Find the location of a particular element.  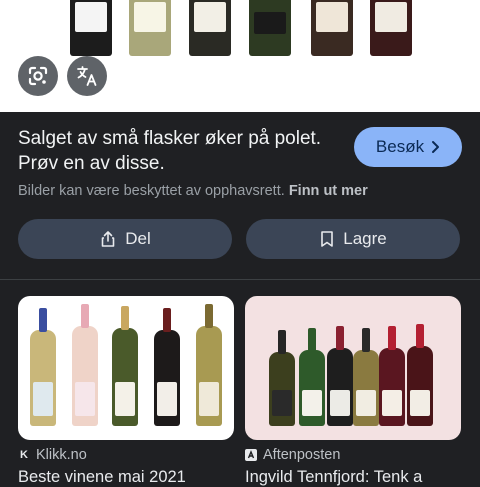

share-label: Del is located at coordinates (138, 238).